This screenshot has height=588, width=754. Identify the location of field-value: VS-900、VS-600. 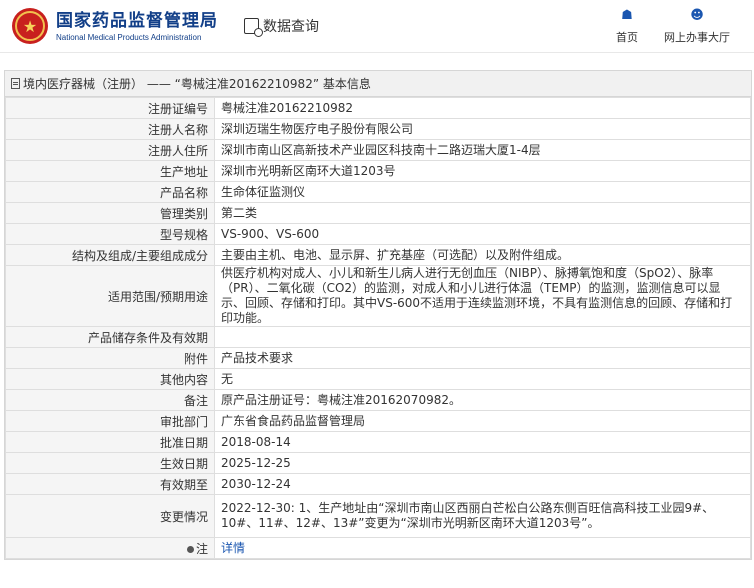
(482, 234).